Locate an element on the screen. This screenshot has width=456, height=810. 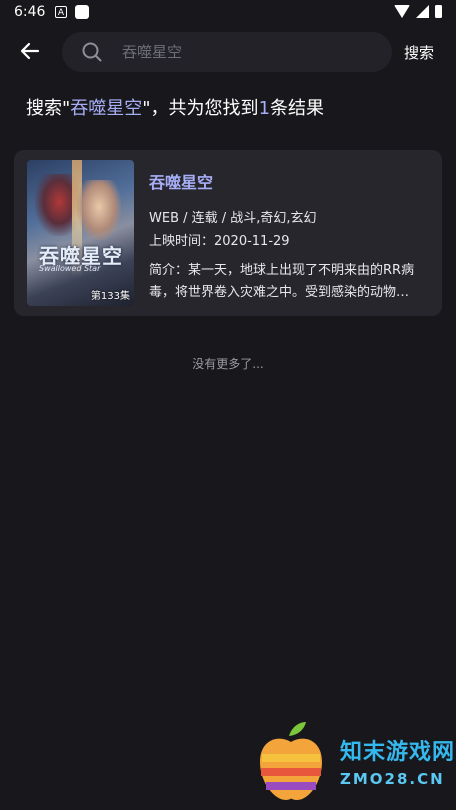
summary-count: 1 is located at coordinates (264, 108).